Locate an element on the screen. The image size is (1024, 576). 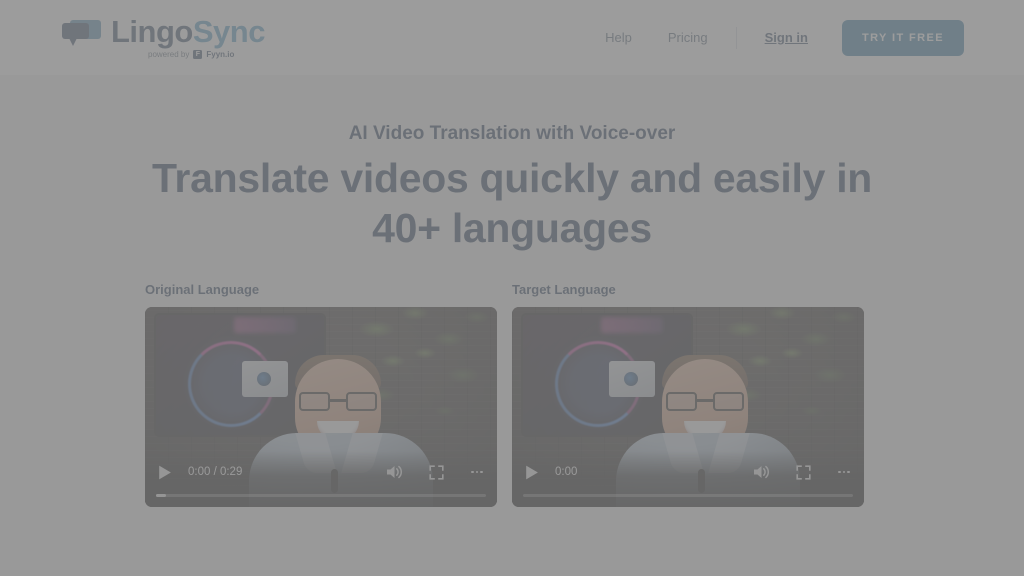
target-language-label: Target Language is located at coordinates (564, 289).